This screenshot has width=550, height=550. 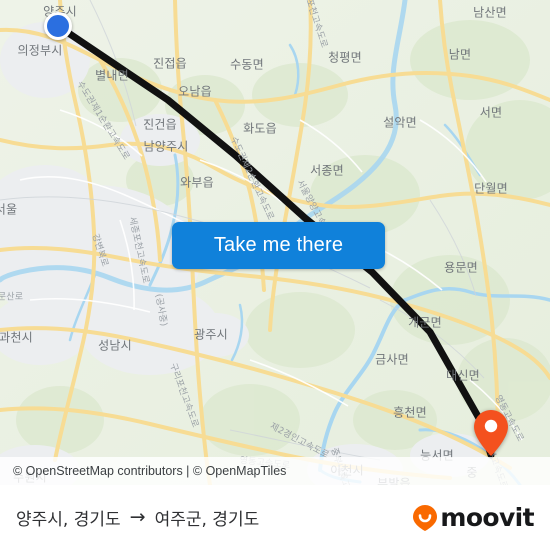 What do you see at coordinates (207, 520) in the screenshot?
I see `footer-destination: 여주군, 경기도` at bounding box center [207, 520].